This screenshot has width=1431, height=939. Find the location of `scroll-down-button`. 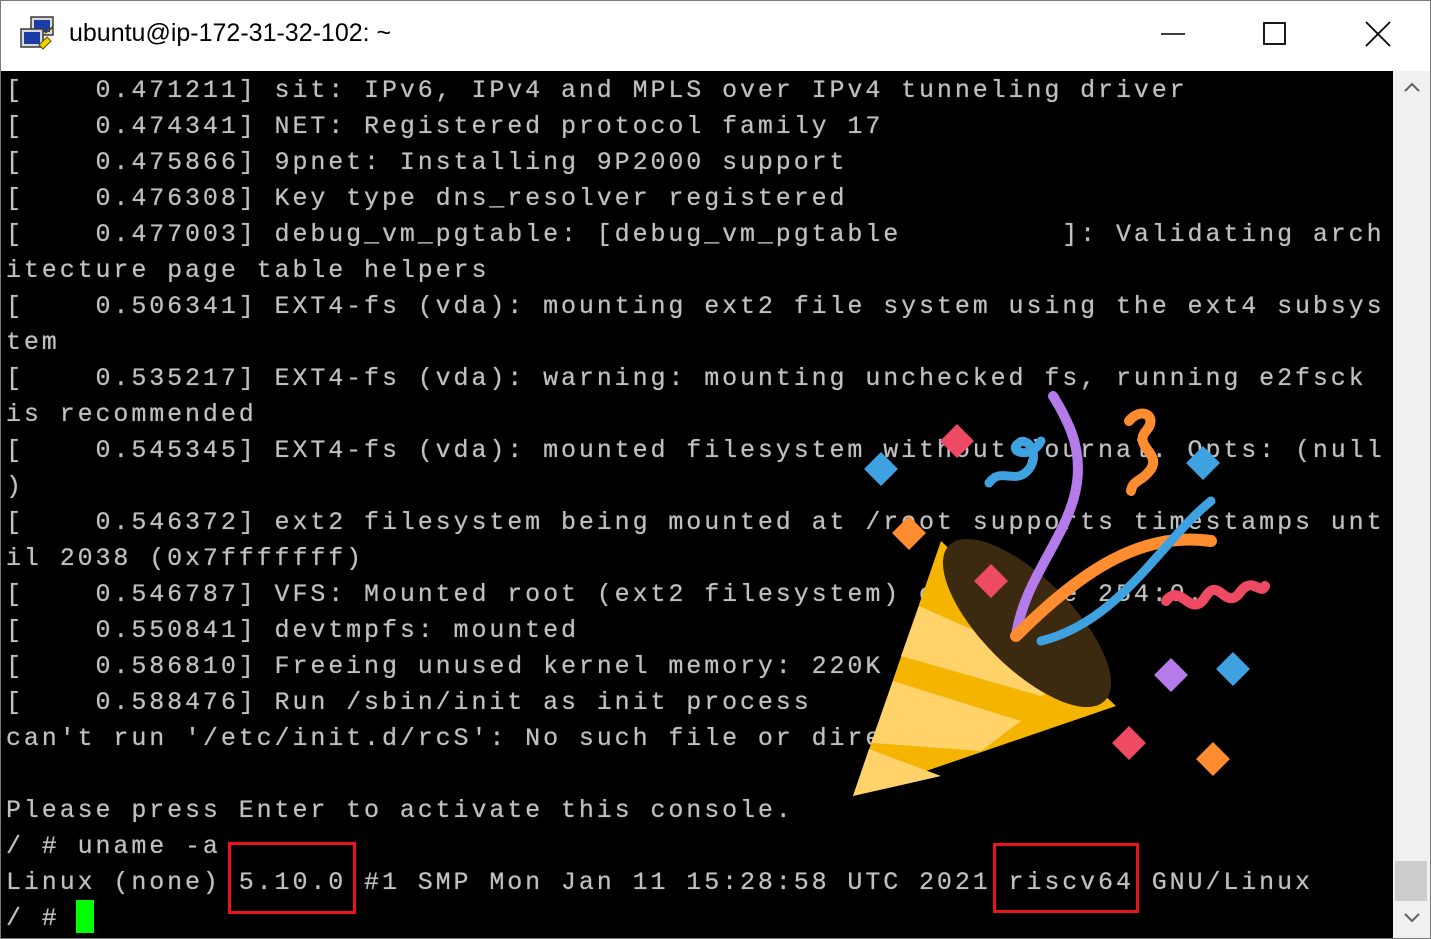

scroll-down-button is located at coordinates (1411, 920).